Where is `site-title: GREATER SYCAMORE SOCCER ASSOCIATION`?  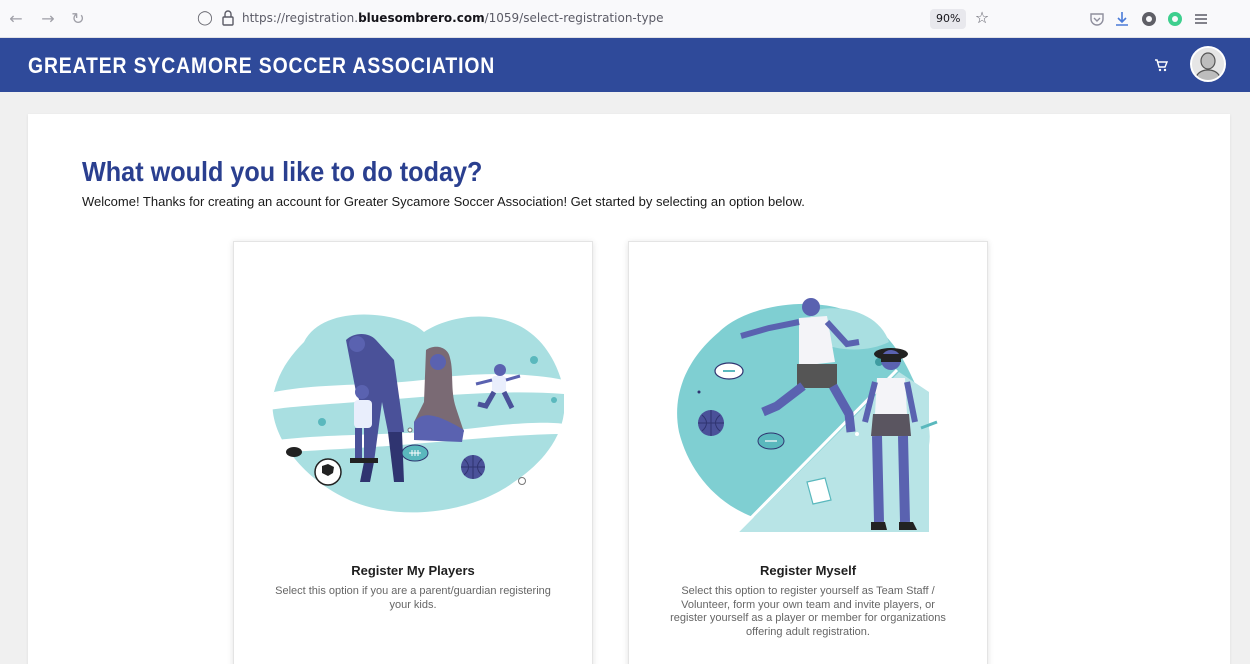
site-title: GREATER SYCAMORE SOCCER ASSOCIATION is located at coordinates (261, 66).